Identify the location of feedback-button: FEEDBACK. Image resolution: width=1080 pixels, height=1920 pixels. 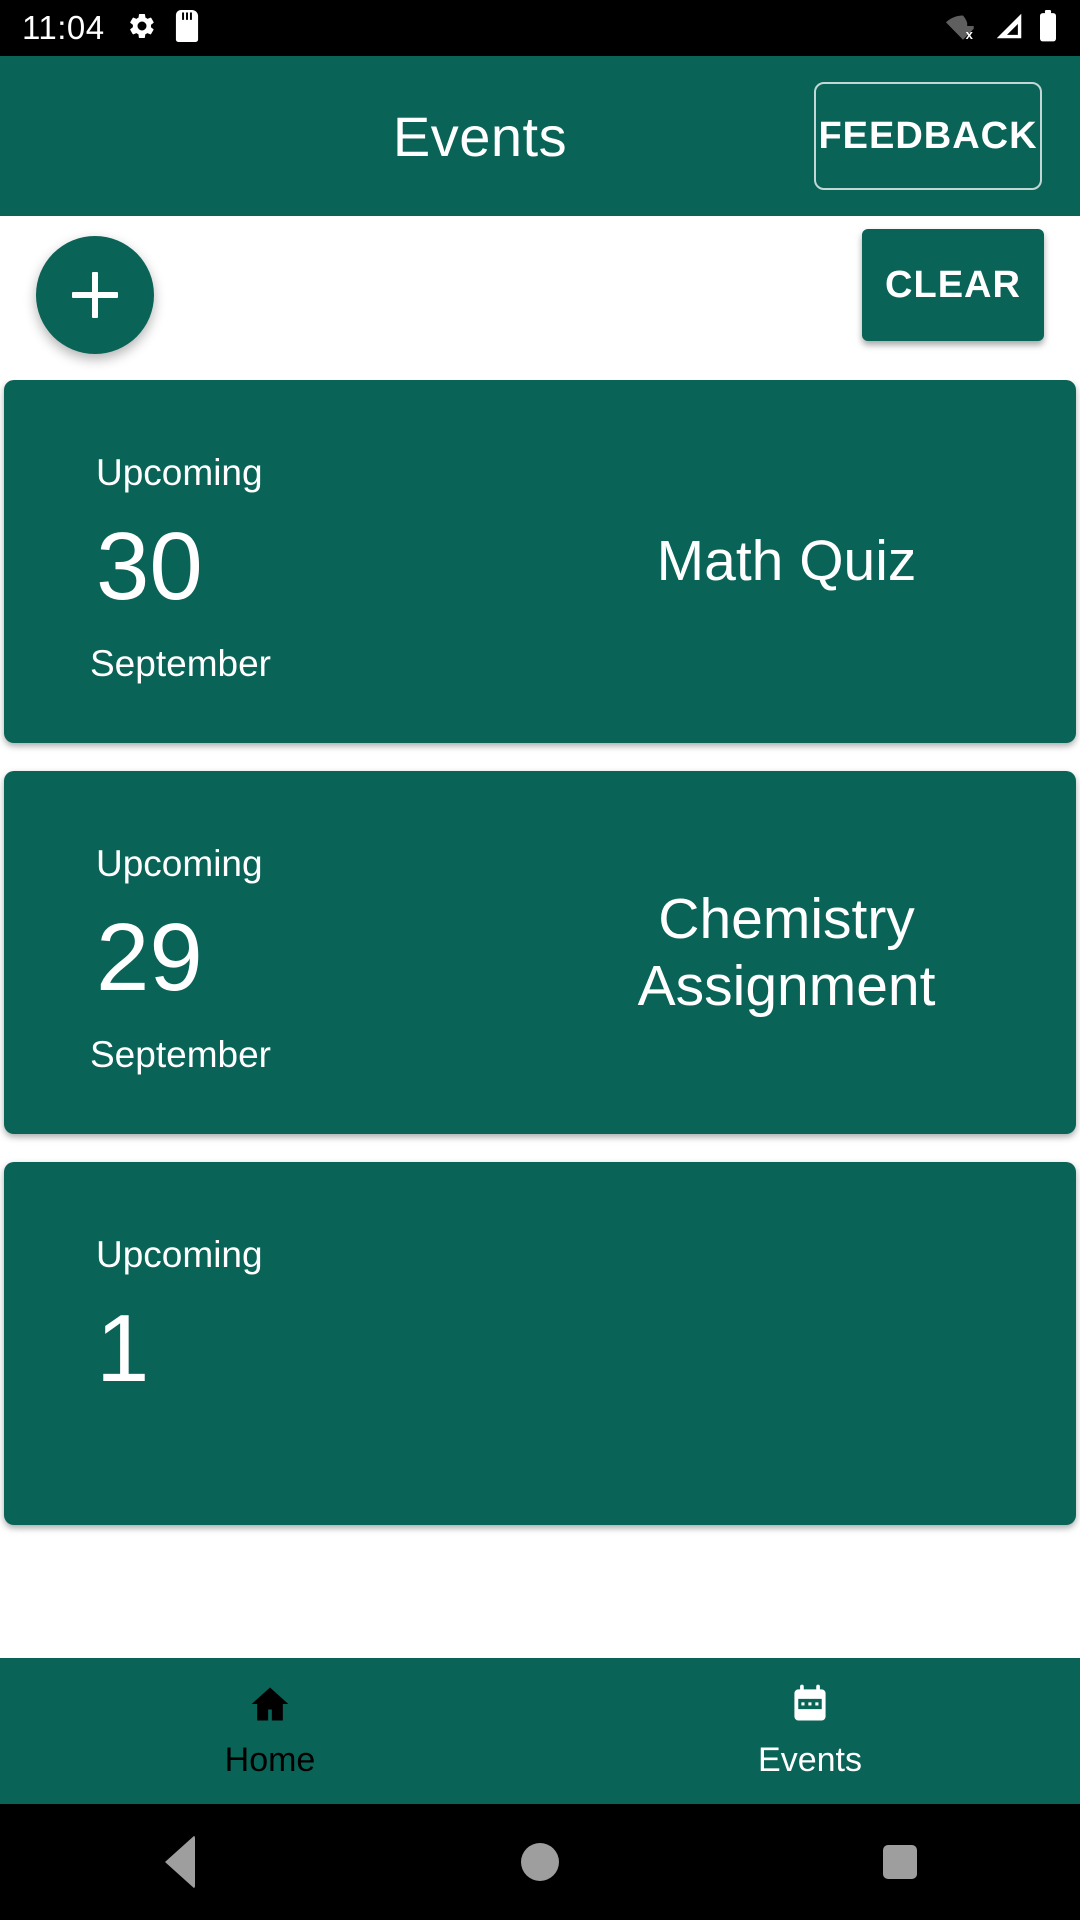
(928, 136).